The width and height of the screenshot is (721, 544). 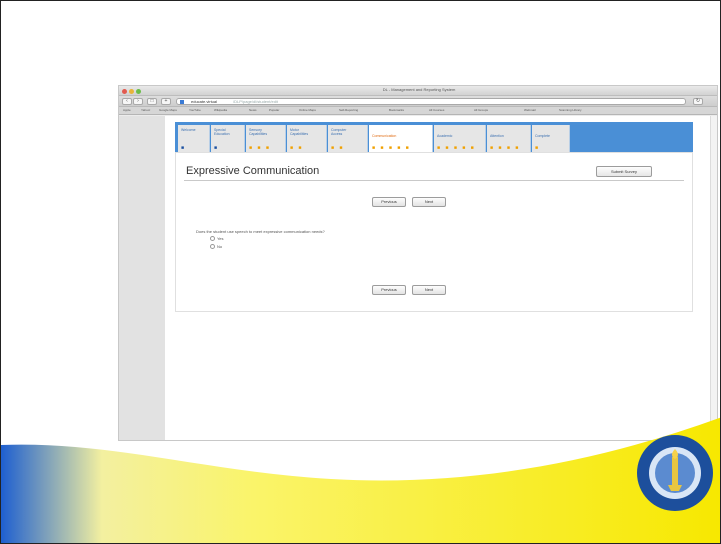 What do you see at coordinates (307, 138) in the screenshot?
I see `tab-motor-capabilities: Motor Capabilities ■ ■` at bounding box center [307, 138].